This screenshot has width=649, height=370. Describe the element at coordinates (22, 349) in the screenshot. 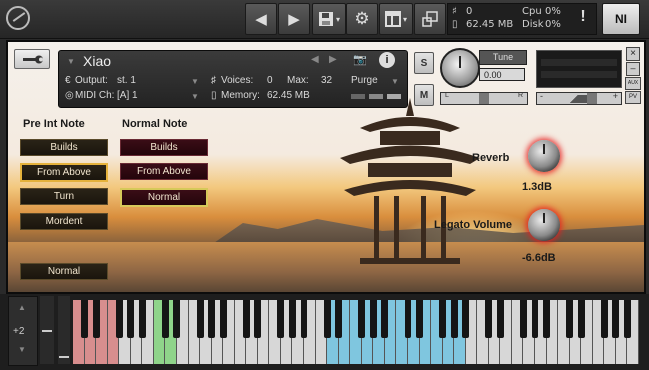

I see `octave-down-icon: ▼` at that location.